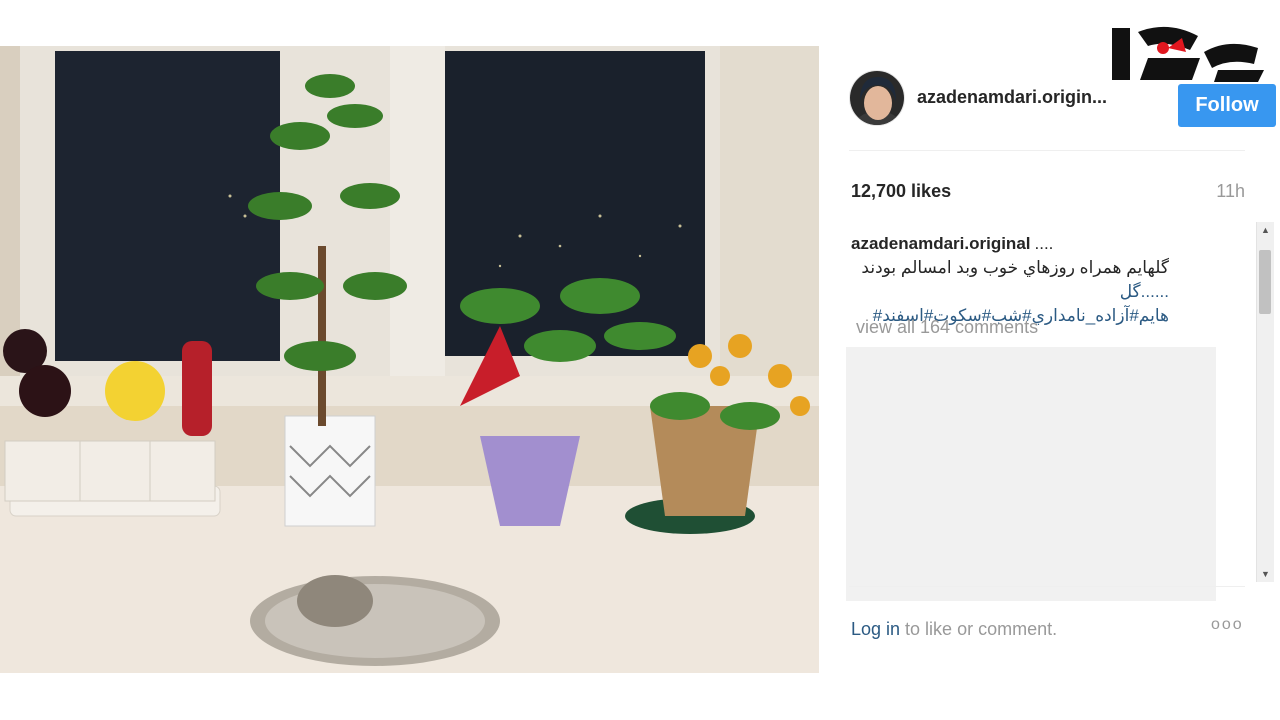  I want to click on login-prompt-text: to like or comment., so click(979, 629).